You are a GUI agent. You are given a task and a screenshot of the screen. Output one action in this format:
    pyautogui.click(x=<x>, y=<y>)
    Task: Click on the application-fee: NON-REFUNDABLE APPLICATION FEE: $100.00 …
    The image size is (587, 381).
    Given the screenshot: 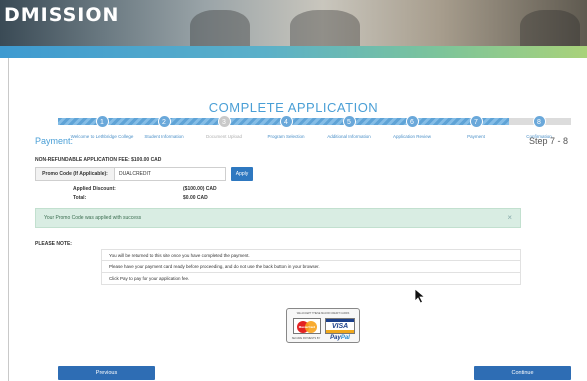 What is the action you would take?
    pyautogui.click(x=98, y=160)
    